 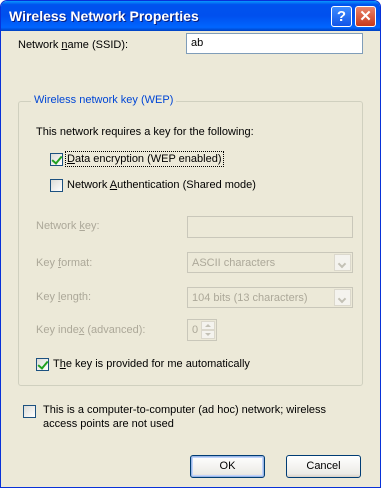 What do you see at coordinates (144, 159) in the screenshot?
I see `data-encryption-label: Data encryption (WEP enabled)` at bounding box center [144, 159].